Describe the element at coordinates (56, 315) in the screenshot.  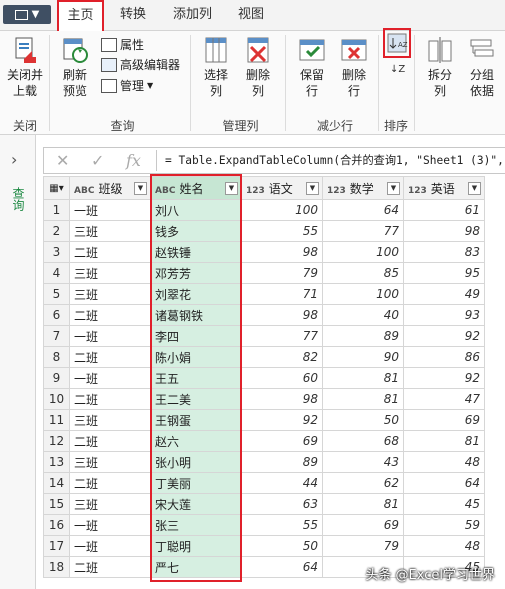
I see `row-number: 6` at that location.